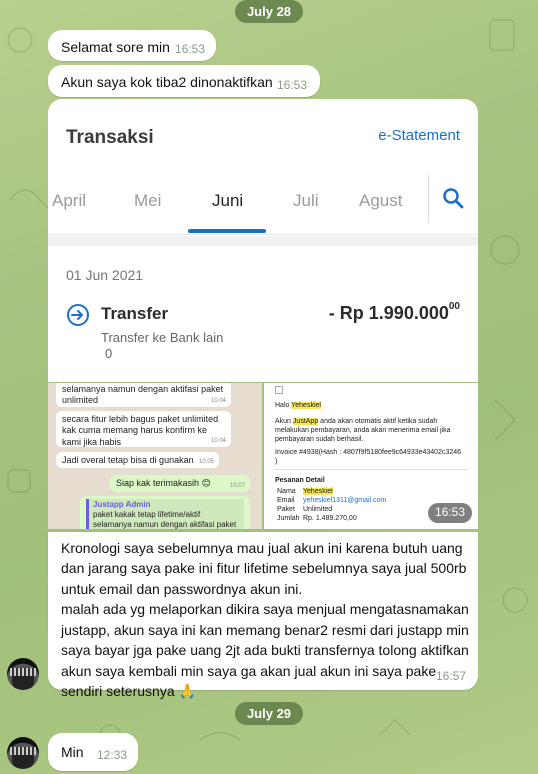 The image size is (538, 774). Describe the element at coordinates (148, 200) in the screenshot. I see `tab-mei: Mei` at that location.